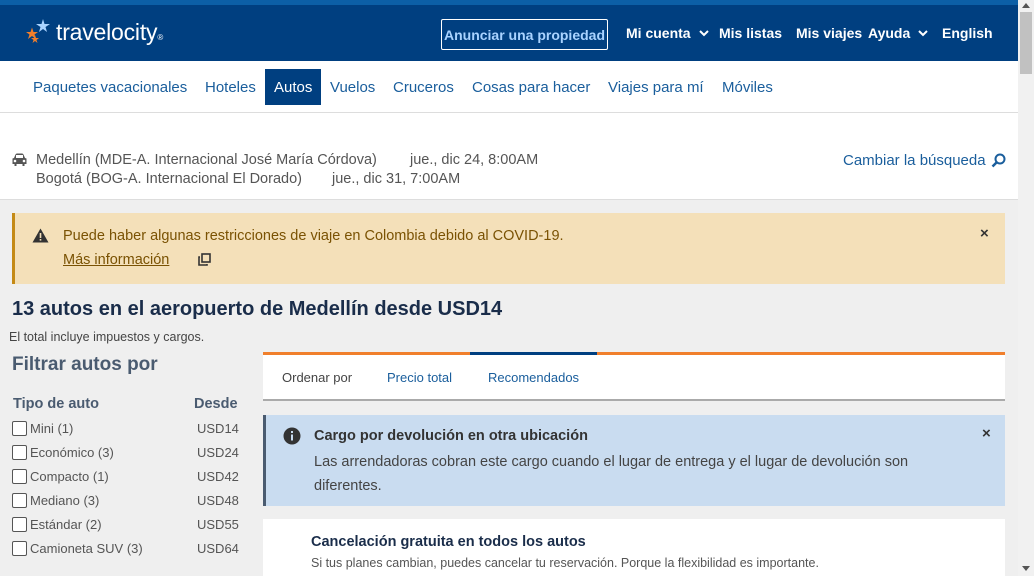  What do you see at coordinates (116, 260) in the screenshot?
I see `more-info-link: Más información` at bounding box center [116, 260].